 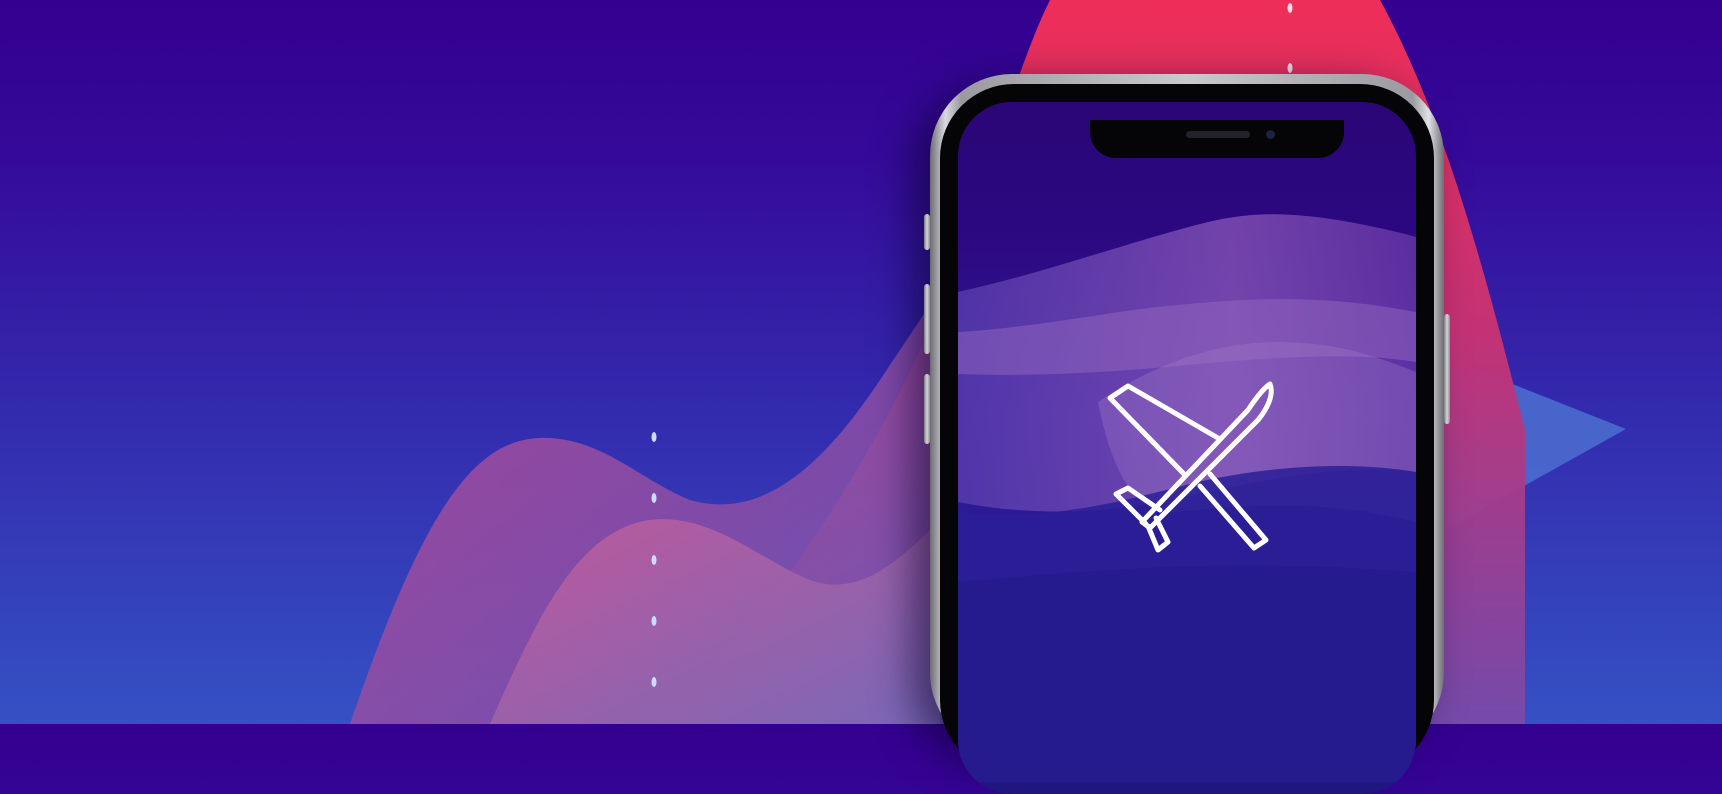 What do you see at coordinates (1217, 139) in the screenshot?
I see `phone-notch` at bounding box center [1217, 139].